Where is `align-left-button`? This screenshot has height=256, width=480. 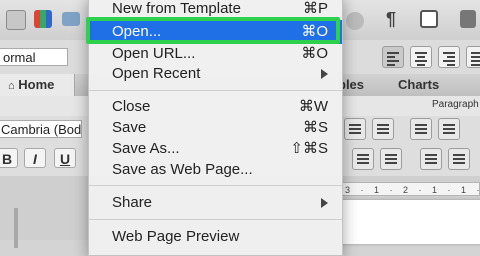
align-left-button is located at coordinates (393, 57).